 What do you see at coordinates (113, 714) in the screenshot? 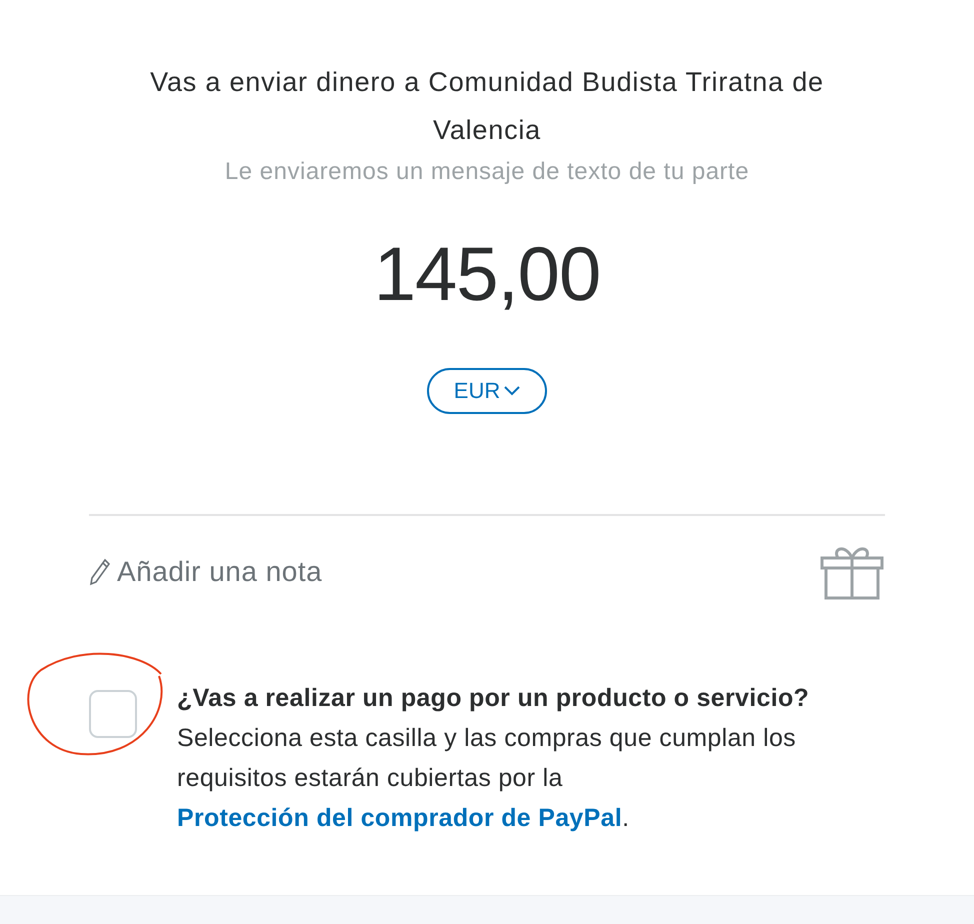
I see `checkbox` at bounding box center [113, 714].